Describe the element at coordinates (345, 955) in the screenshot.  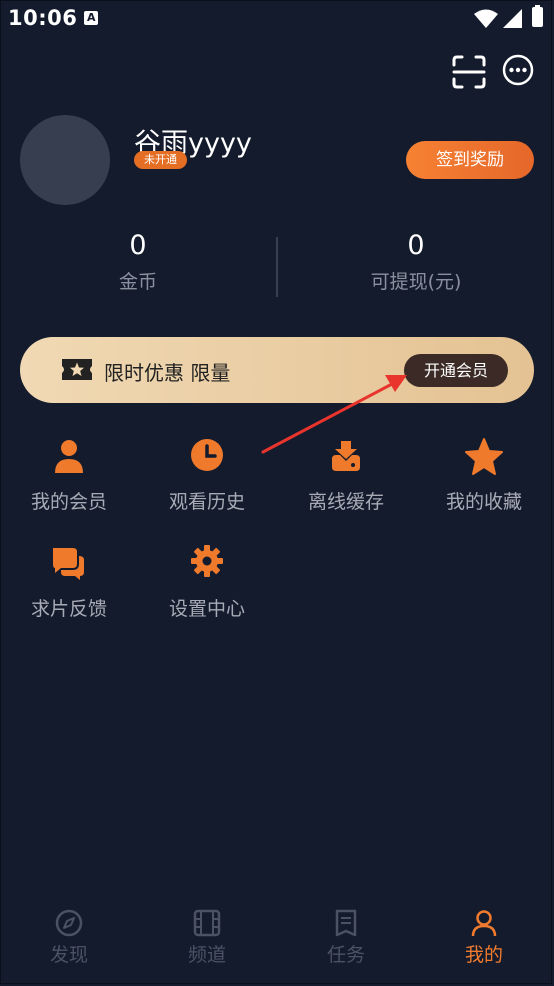
I see `nav-tasks-label: 任务` at that location.